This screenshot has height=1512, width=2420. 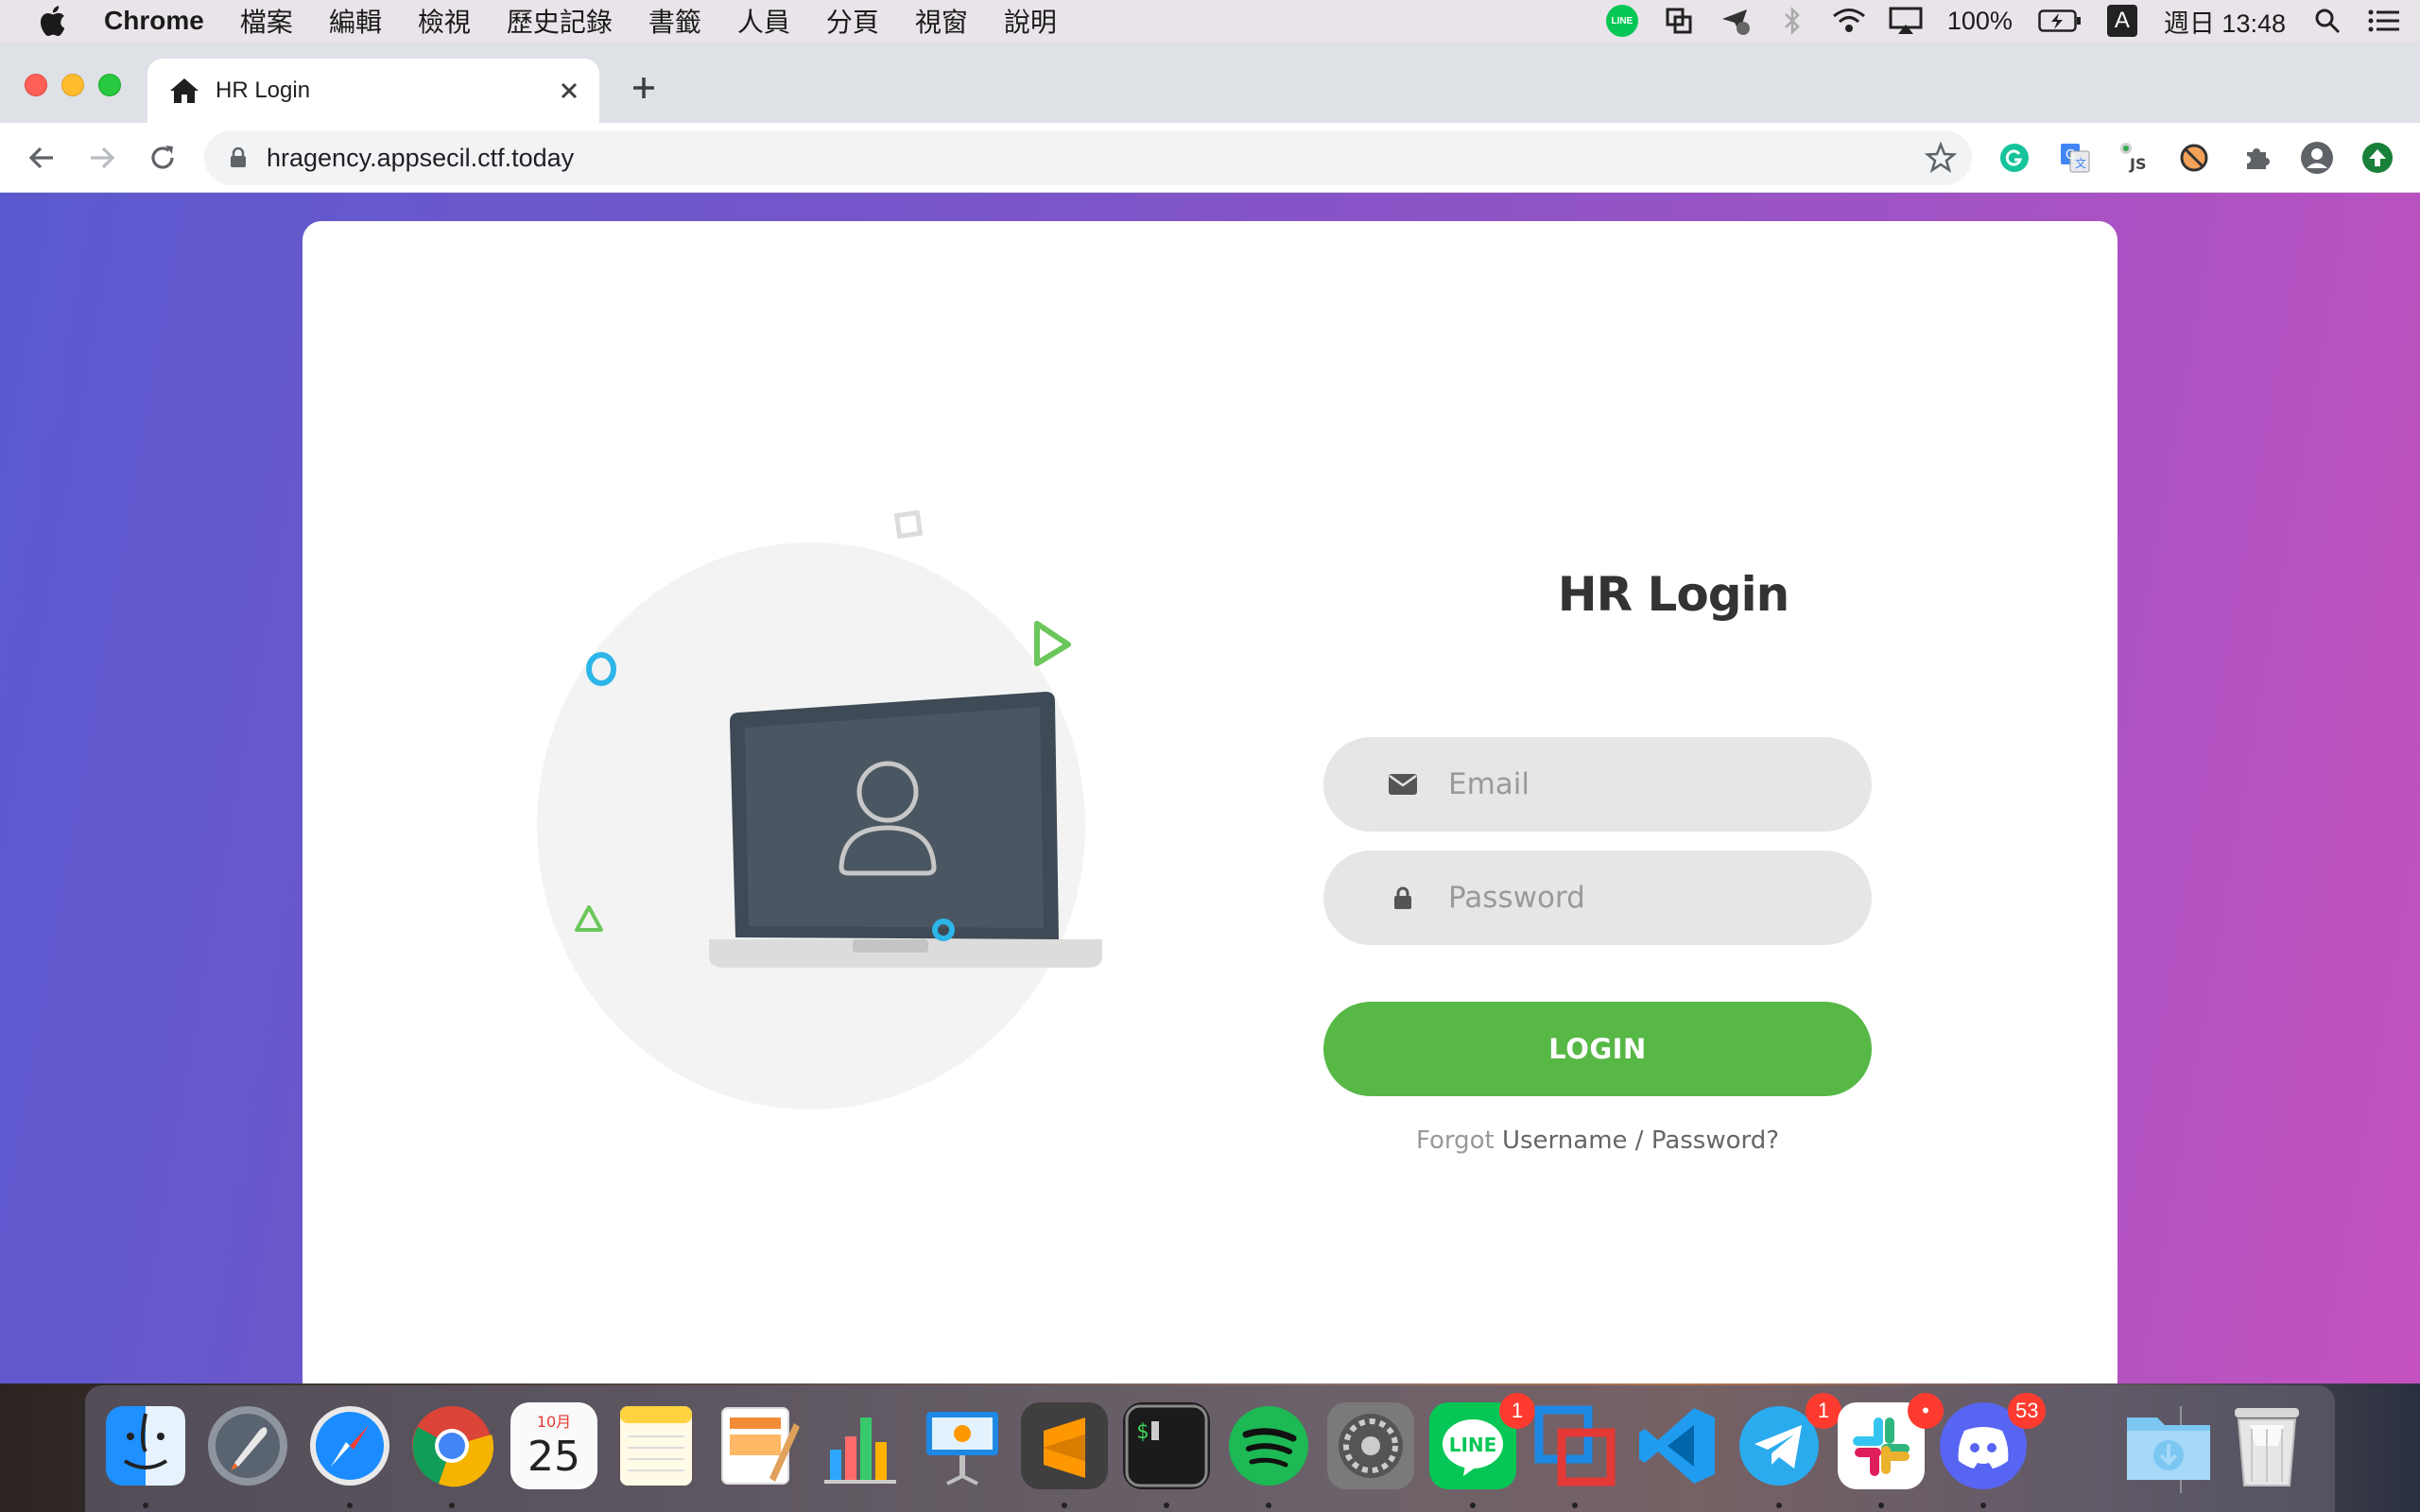 I want to click on pages-icon, so click(x=758, y=1445).